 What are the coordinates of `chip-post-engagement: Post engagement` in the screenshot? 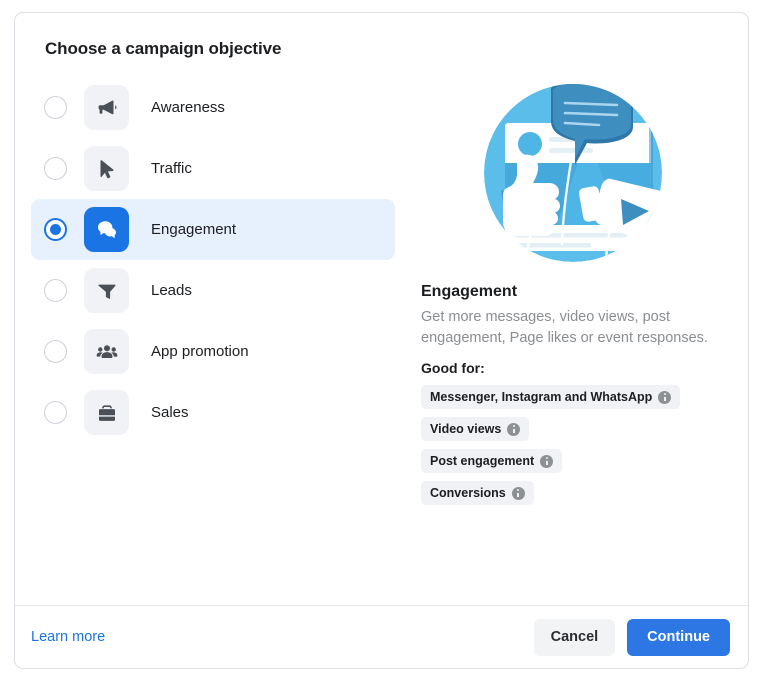 It's located at (492, 461).